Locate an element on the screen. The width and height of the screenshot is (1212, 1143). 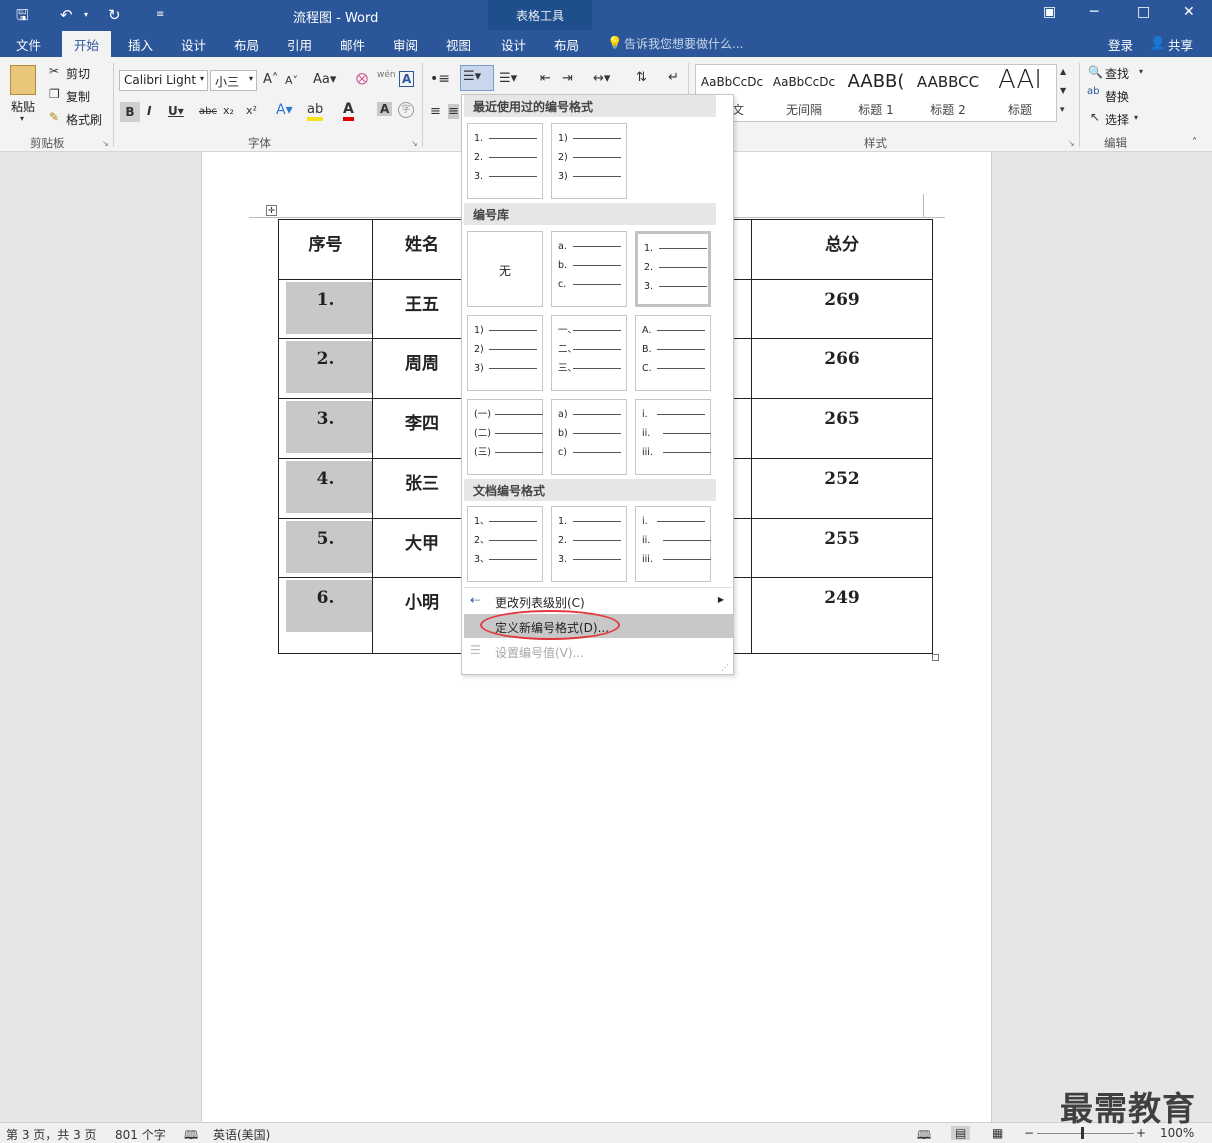
underline-icon: U▾ is located at coordinates (176, 111).